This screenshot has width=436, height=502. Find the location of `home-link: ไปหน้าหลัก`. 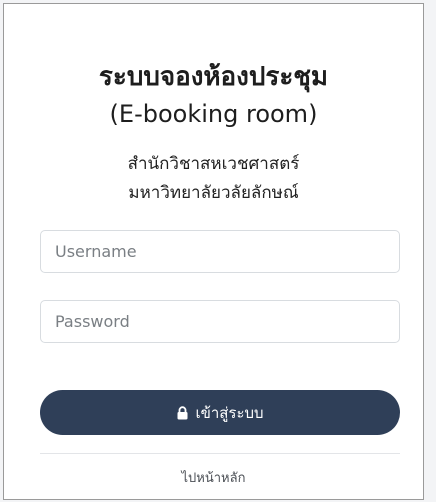

home-link: ไปหน้าหลัก is located at coordinates (213, 477).